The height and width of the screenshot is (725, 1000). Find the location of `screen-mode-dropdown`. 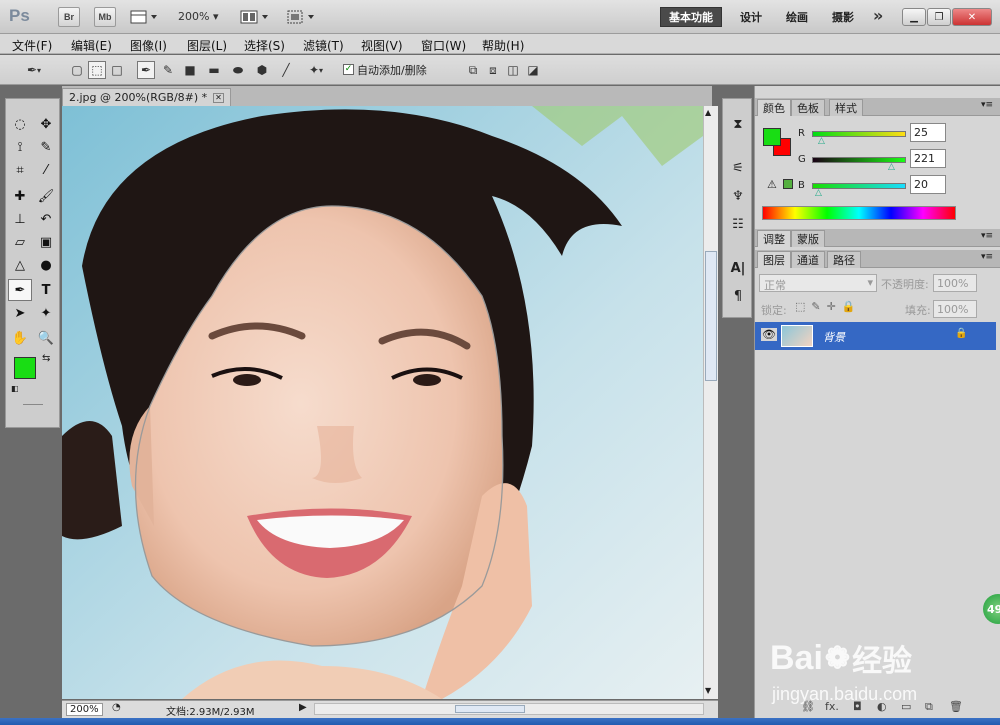

screen-mode-dropdown is located at coordinates (302, 17).